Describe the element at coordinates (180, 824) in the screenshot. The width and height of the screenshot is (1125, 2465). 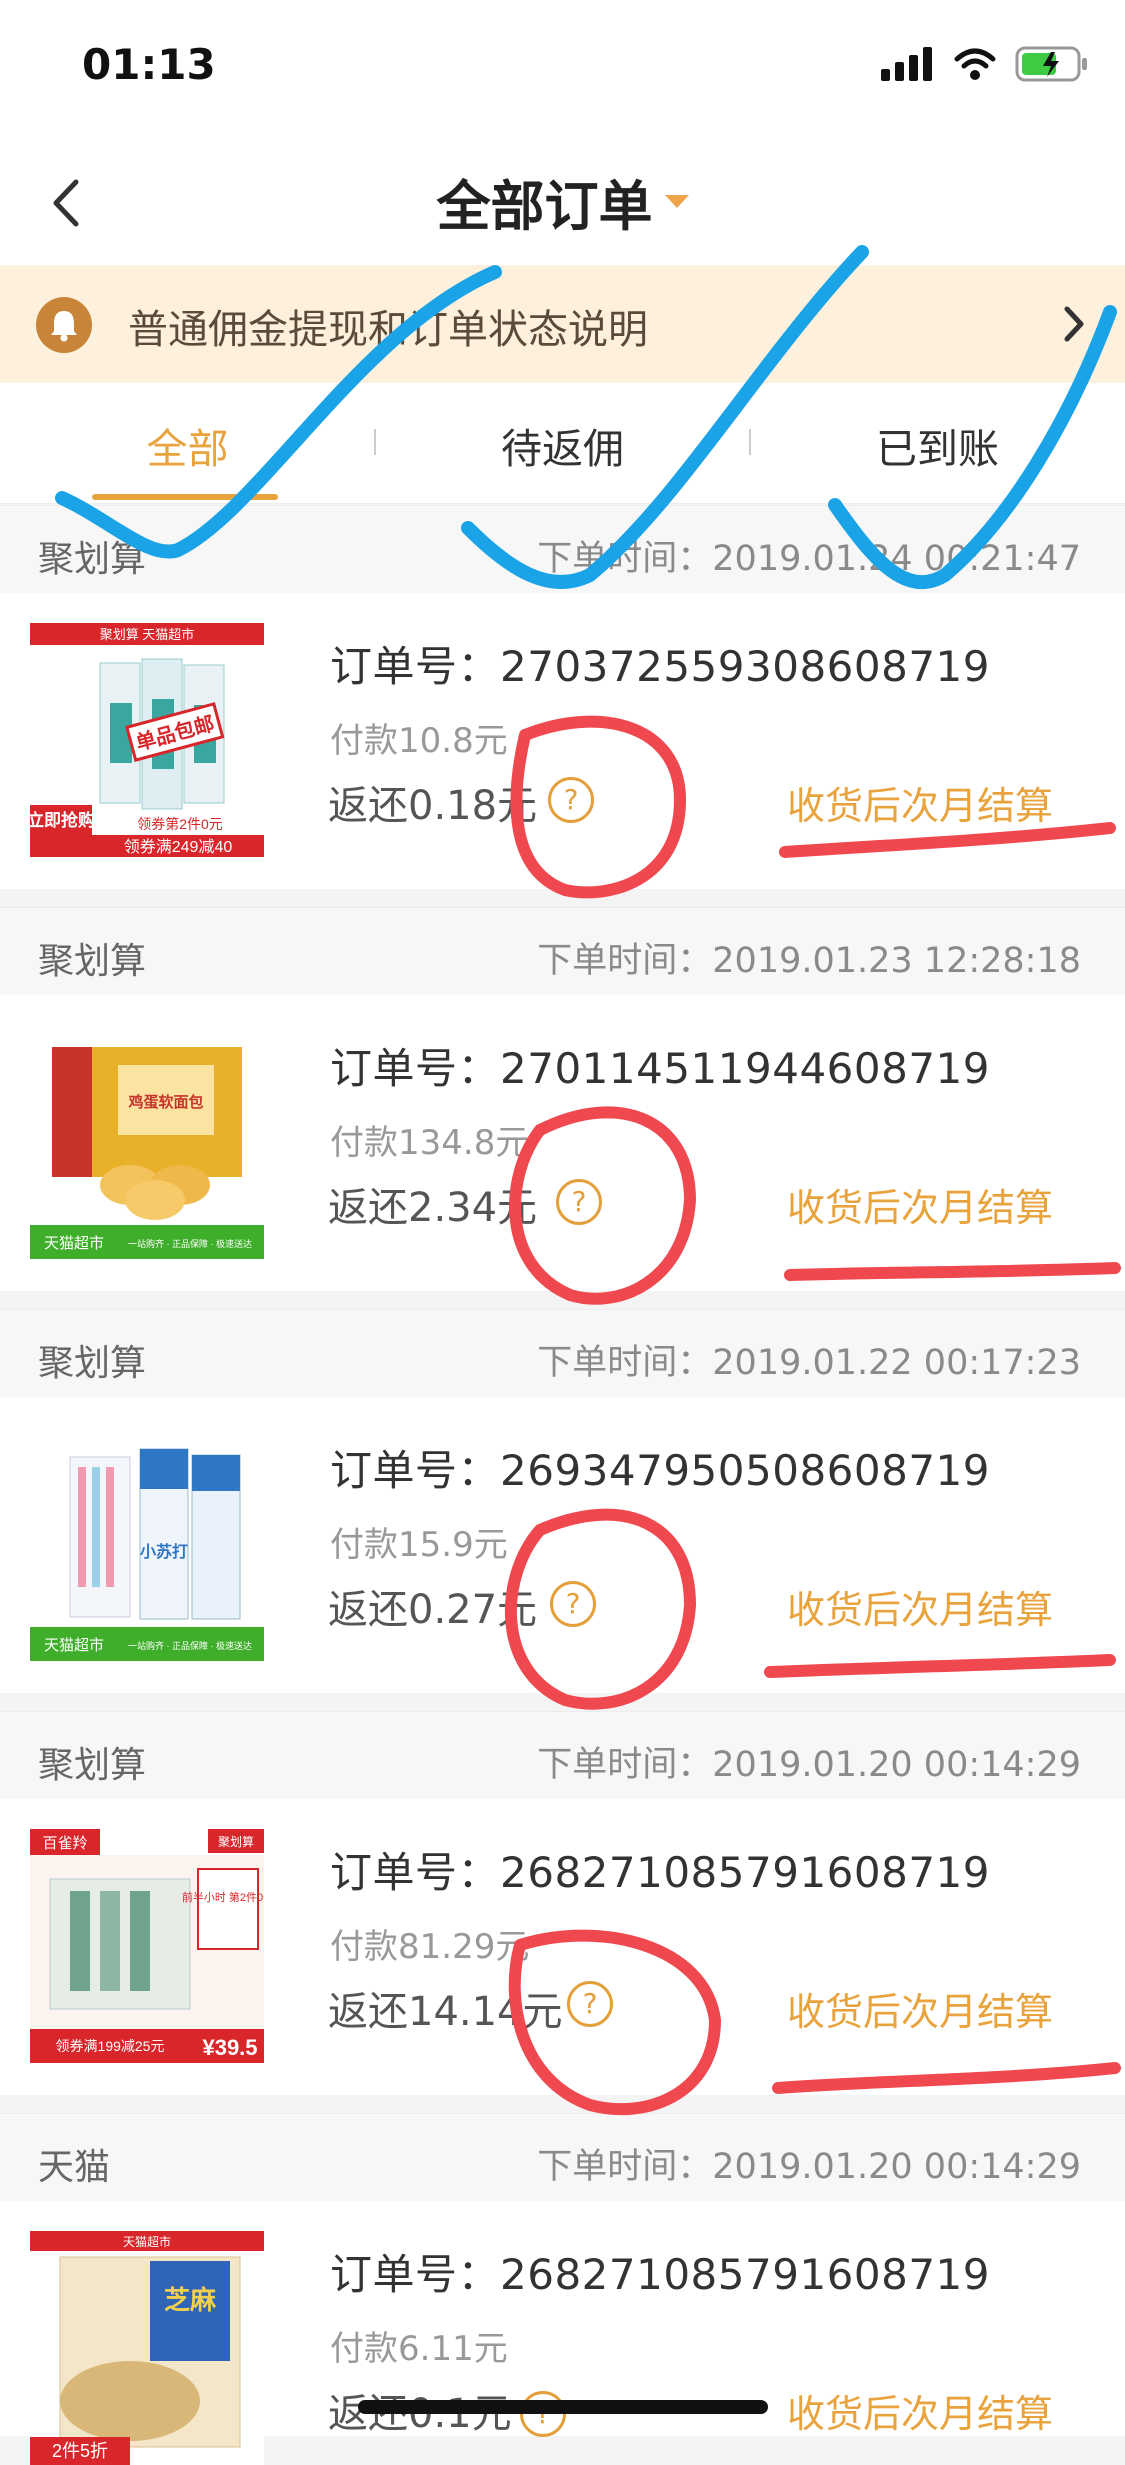
I see `thumb-label: 领券第2件0元` at that location.